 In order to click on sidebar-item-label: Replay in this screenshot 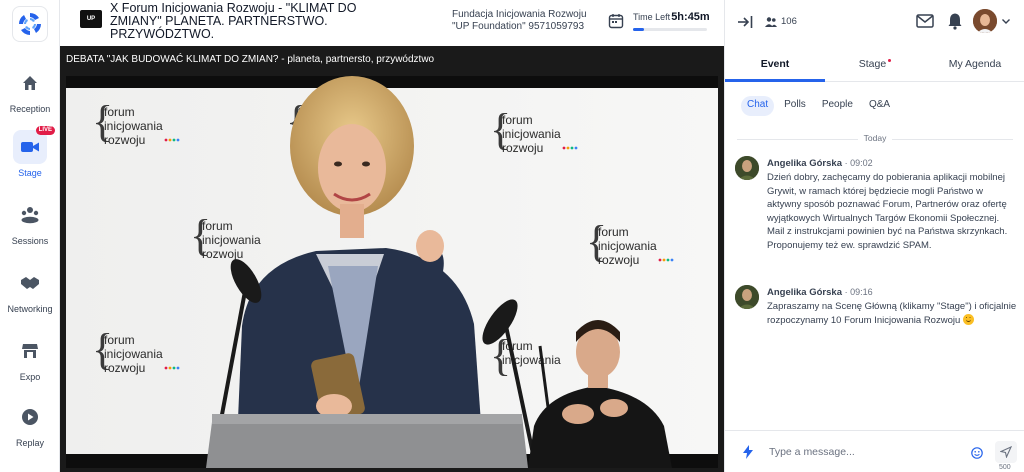, I will do `click(29, 443)`.